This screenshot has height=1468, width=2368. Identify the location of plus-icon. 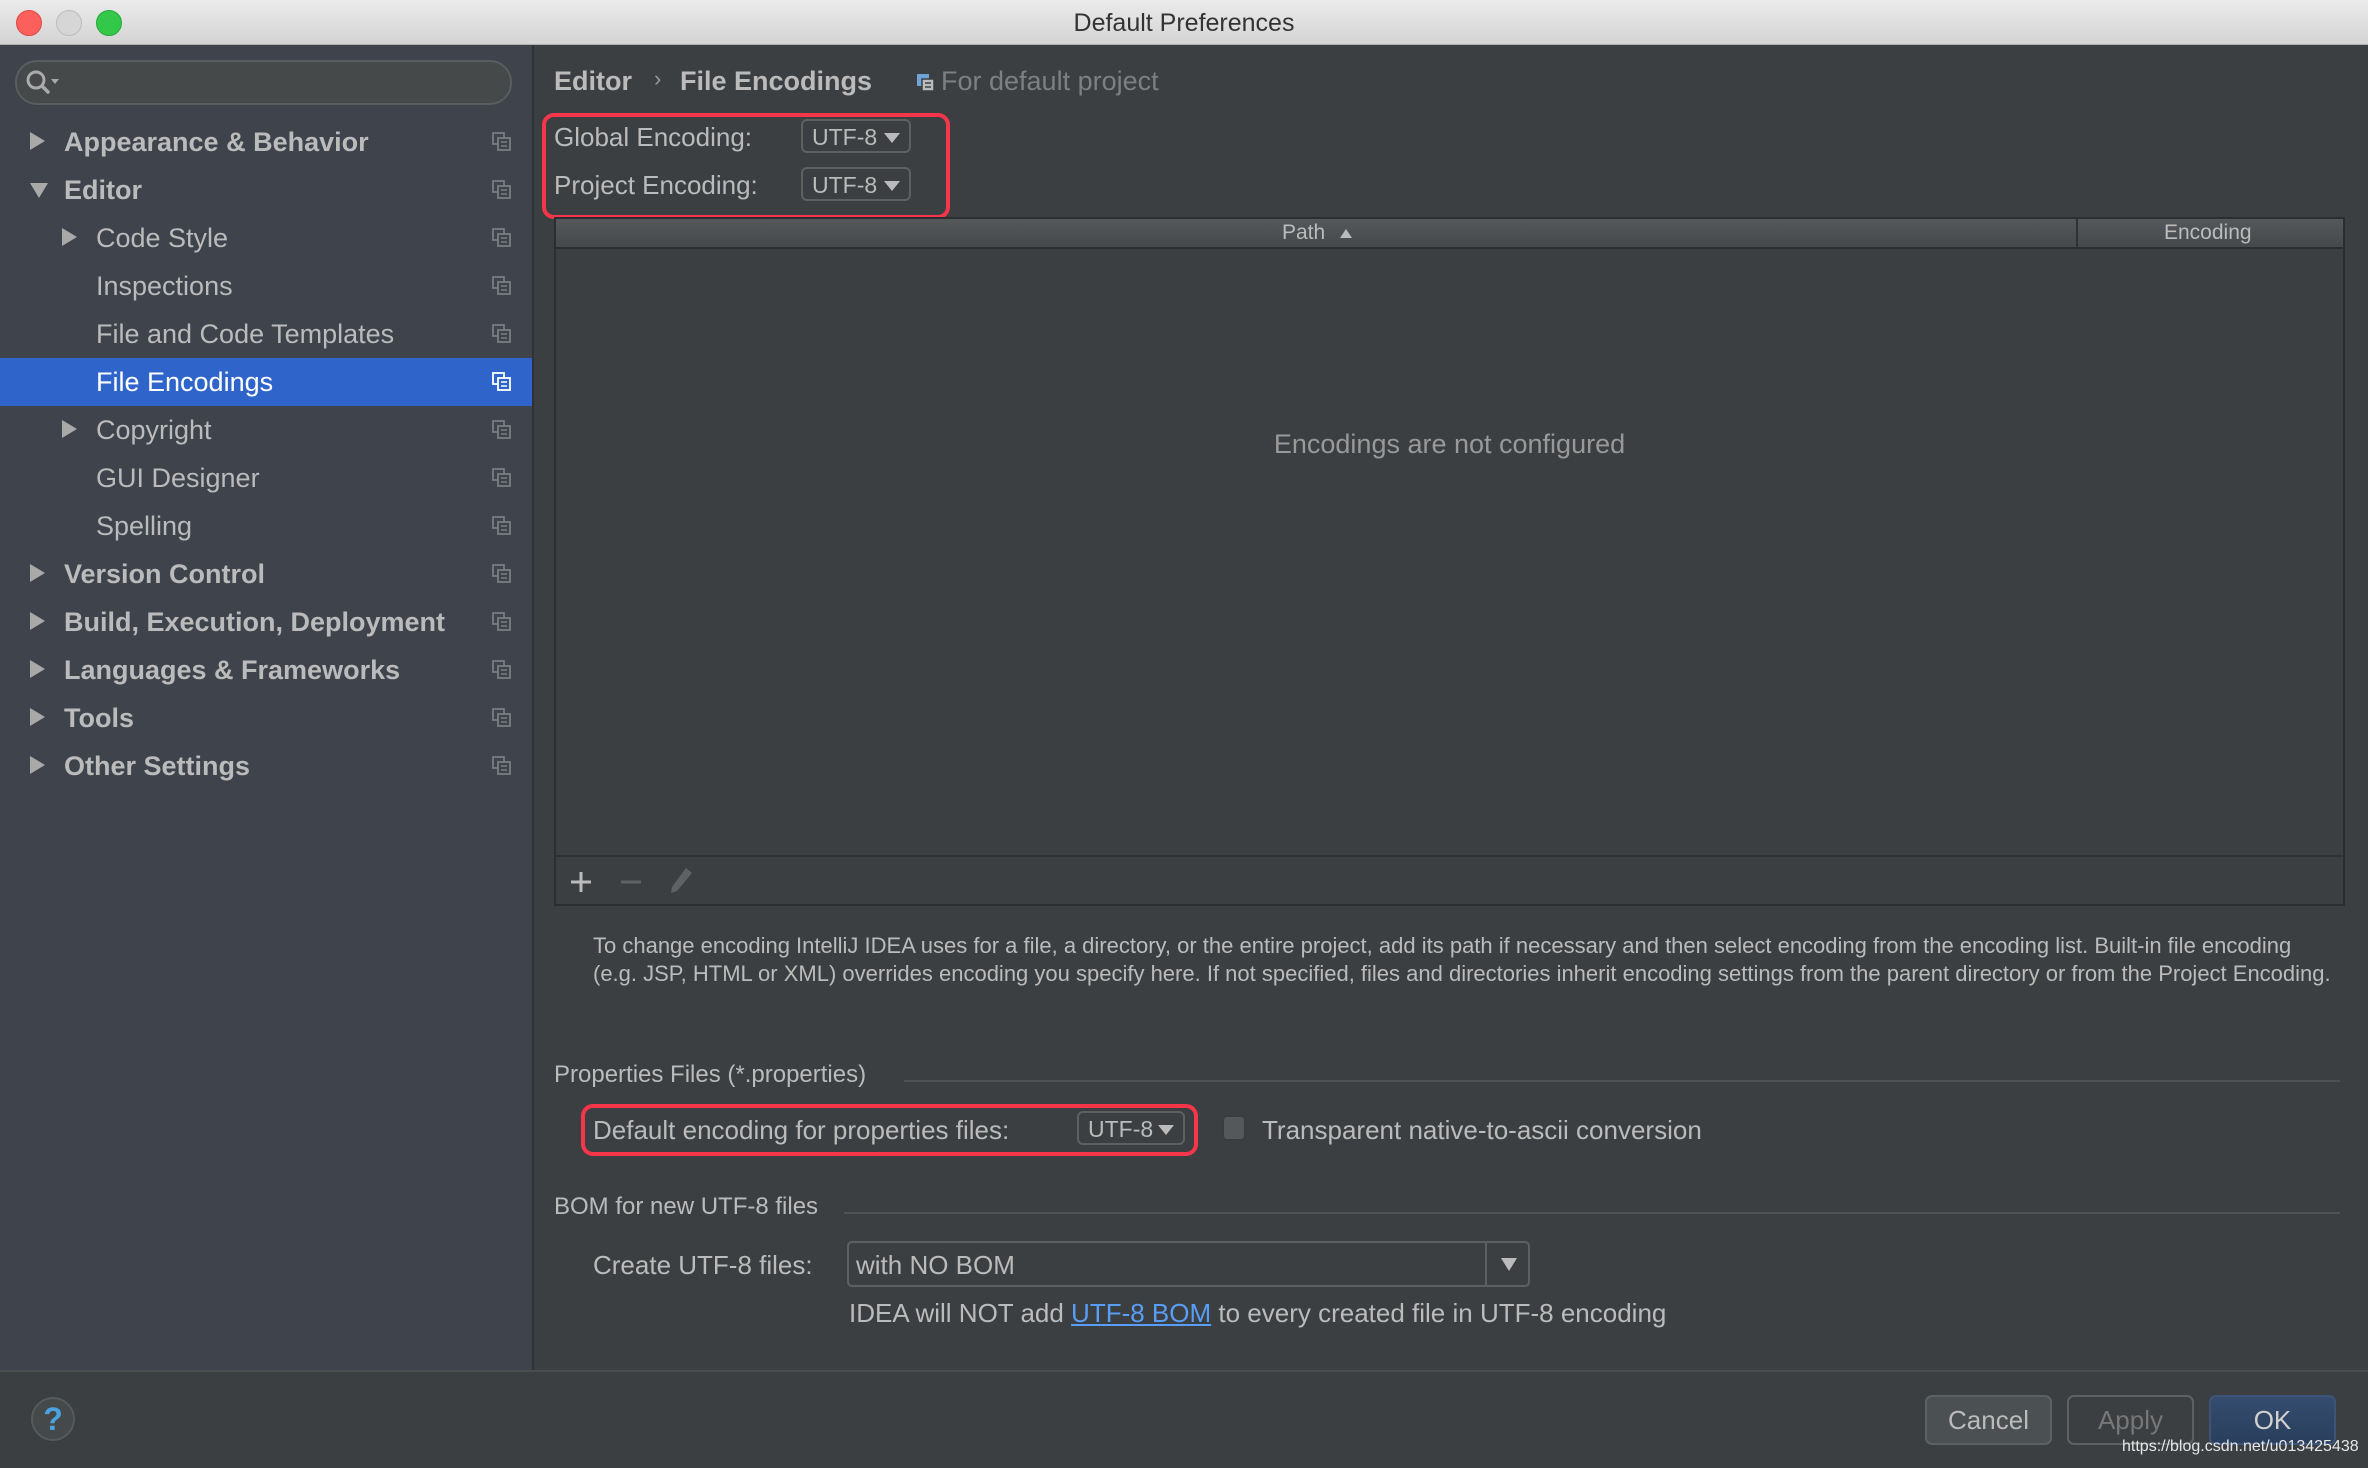
(581, 882).